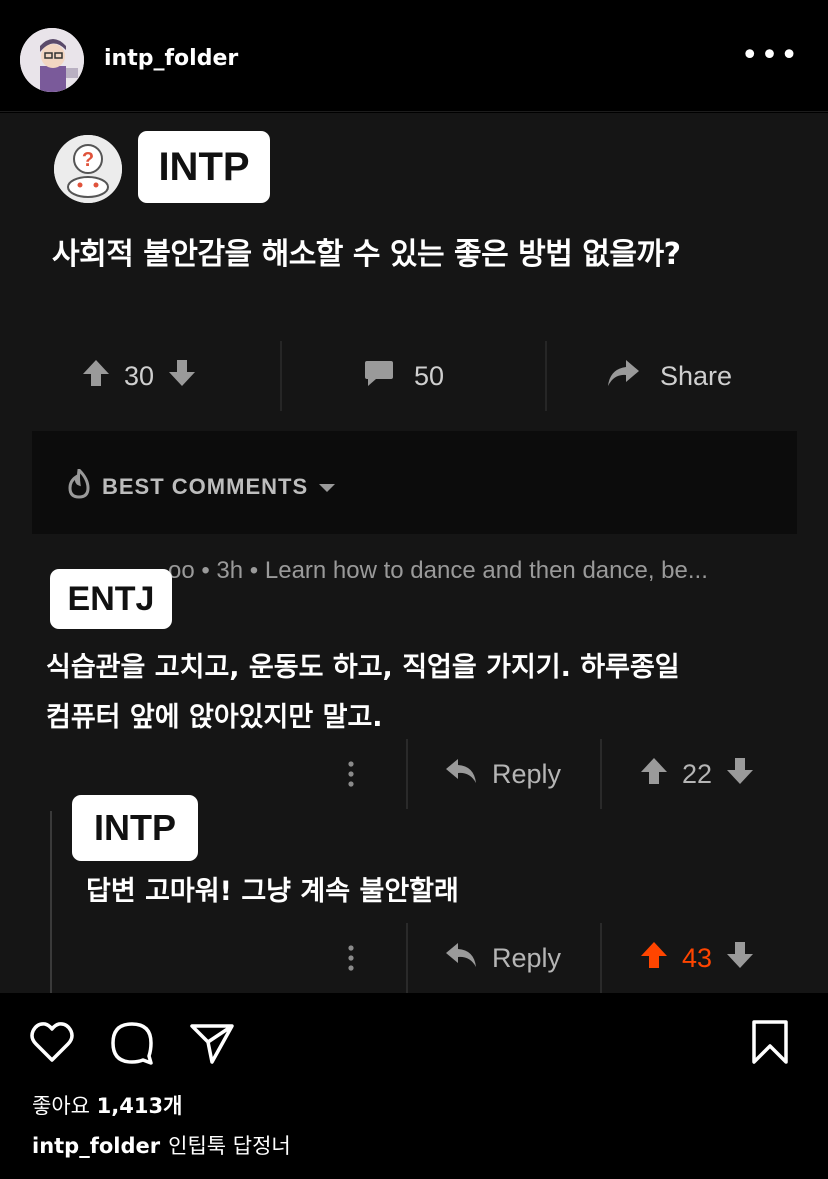 This screenshot has height=1179, width=828. What do you see at coordinates (770, 56) in the screenshot?
I see `more-options-icon: •••` at bounding box center [770, 56].